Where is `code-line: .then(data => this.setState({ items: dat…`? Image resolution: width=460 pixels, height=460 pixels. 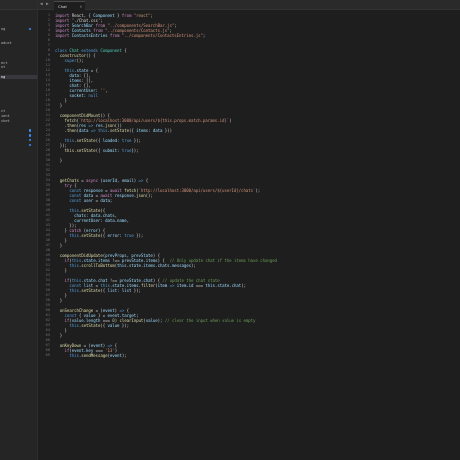
code-line: .then(data => this.setState({ items: dat… is located at coordinates (114, 130).